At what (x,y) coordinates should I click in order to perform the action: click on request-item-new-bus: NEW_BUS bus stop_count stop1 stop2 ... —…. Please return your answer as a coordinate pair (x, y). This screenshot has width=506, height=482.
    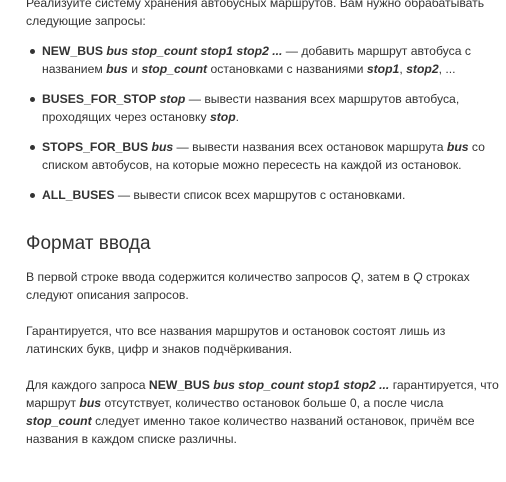
    Looking at the image, I should click on (263, 60).